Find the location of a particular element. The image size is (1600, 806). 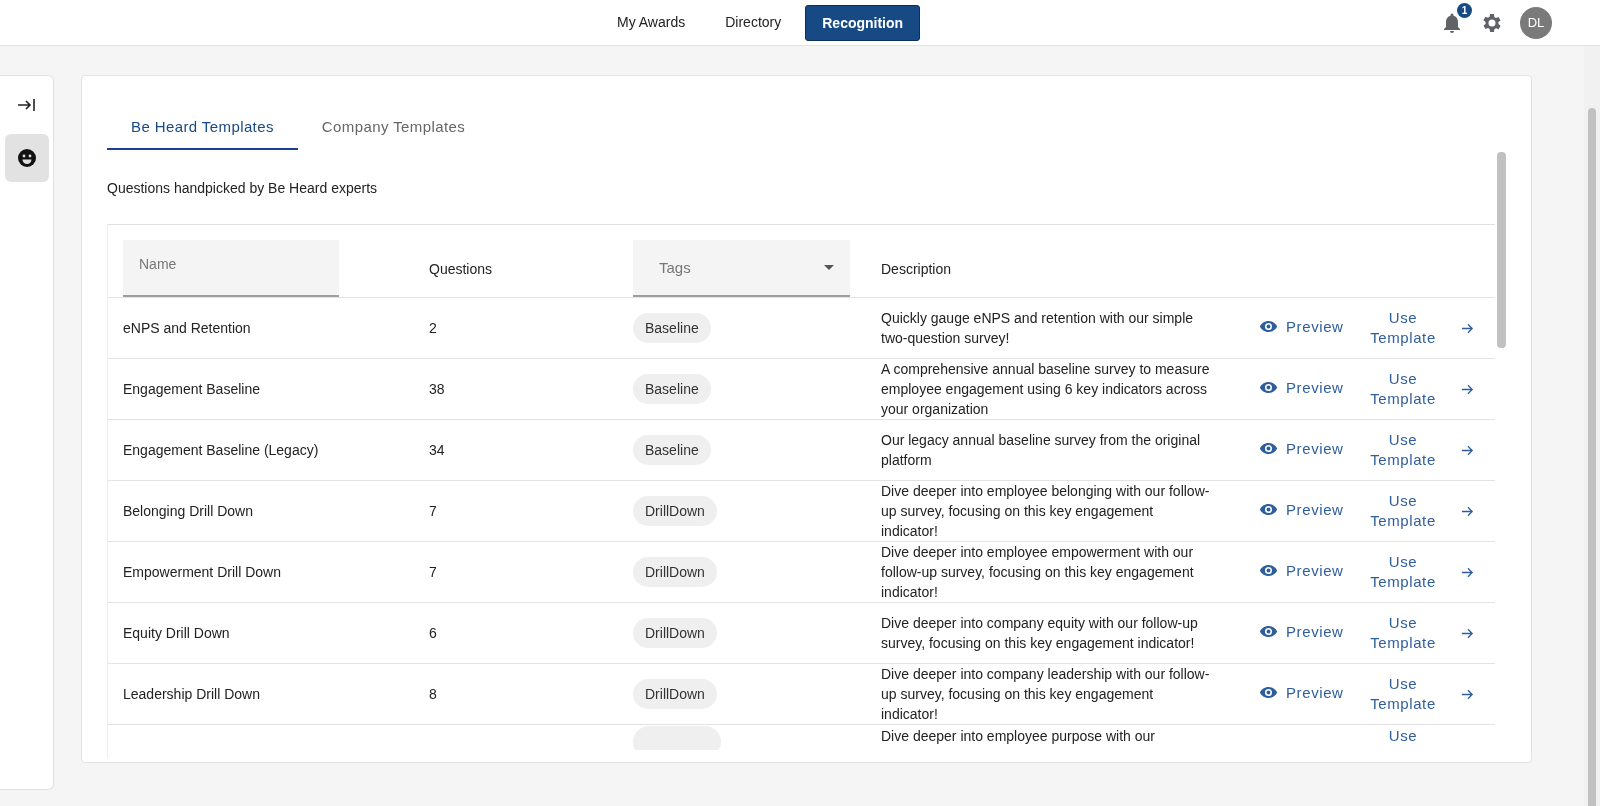

table-cell: eNPS and Retention is located at coordinates (187, 328).